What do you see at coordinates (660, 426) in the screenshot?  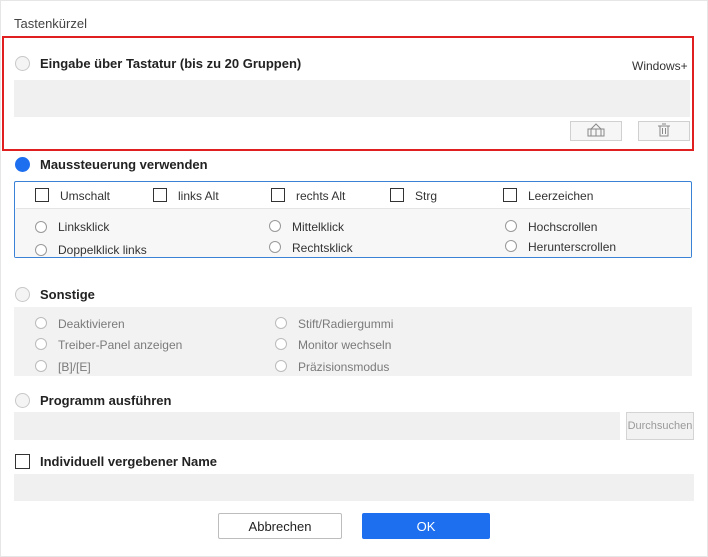 I see `browse-button: Durchsuchen` at bounding box center [660, 426].